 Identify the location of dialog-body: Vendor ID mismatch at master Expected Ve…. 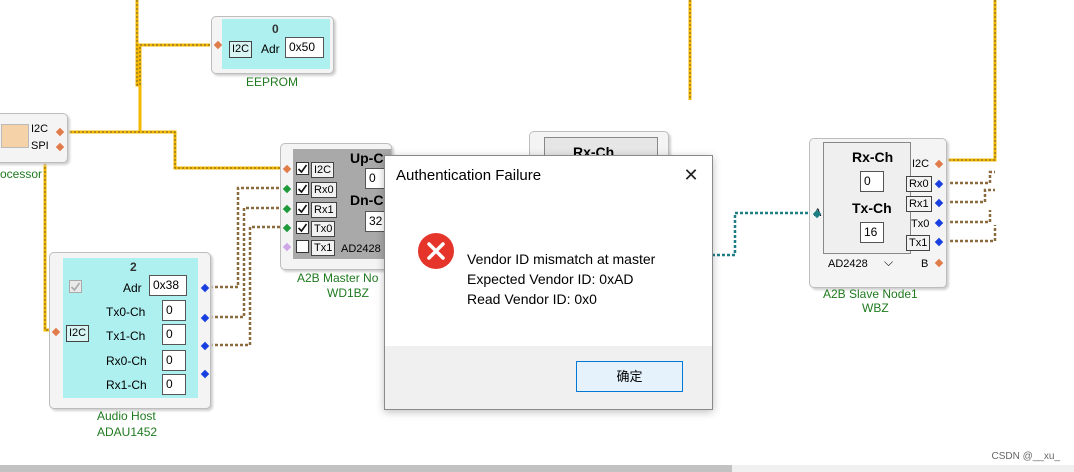
(548, 270).